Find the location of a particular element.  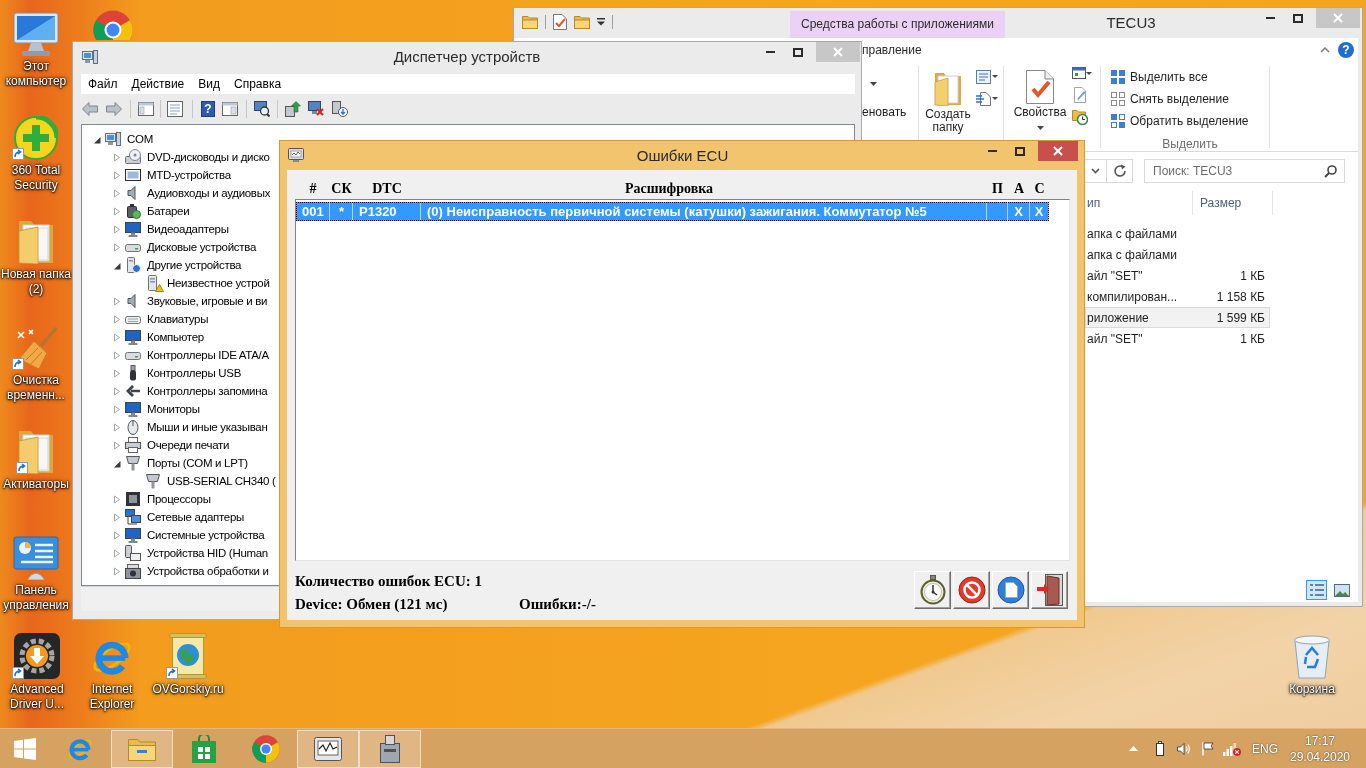

tree-item: MTD-устройства is located at coordinates (178, 175).